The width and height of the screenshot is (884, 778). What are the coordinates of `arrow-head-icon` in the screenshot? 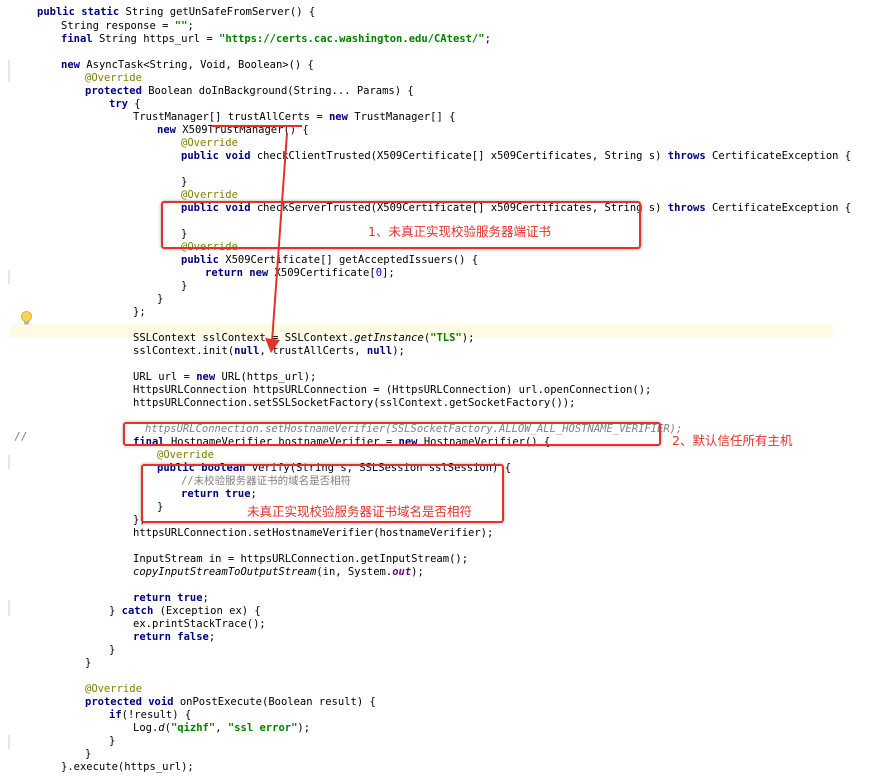 It's located at (272, 345).